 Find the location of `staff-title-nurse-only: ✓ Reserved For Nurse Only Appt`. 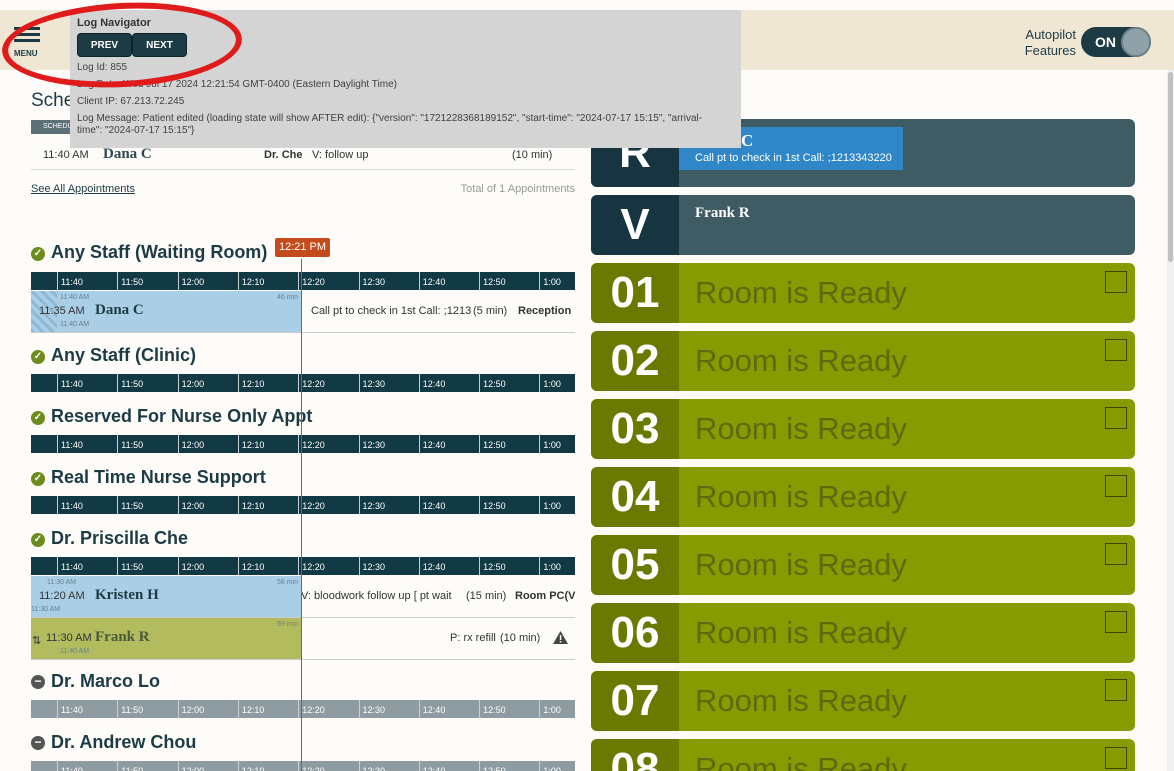

staff-title-nurse-only: ✓ Reserved For Nurse Only Appt is located at coordinates (171, 416).